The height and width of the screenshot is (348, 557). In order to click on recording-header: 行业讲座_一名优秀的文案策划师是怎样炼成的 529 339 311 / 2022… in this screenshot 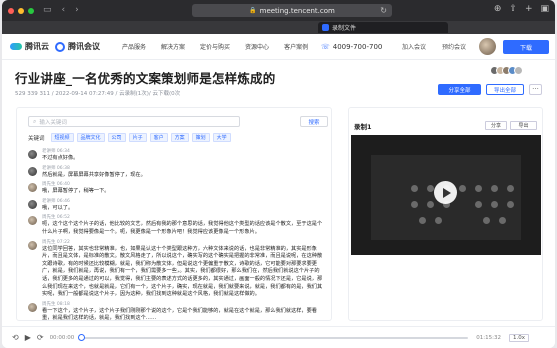, I will do `click(278, 82)`.